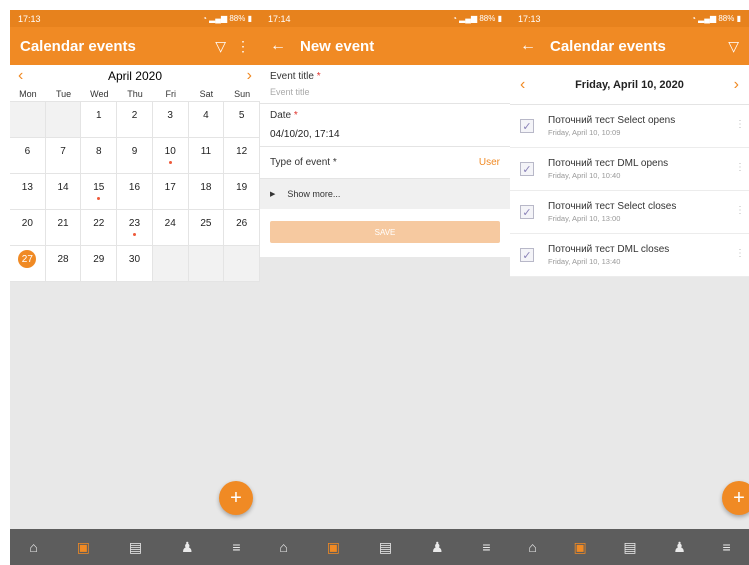 The height and width of the screenshot is (565, 749). What do you see at coordinates (726, 18) in the screenshot?
I see `battery-level: 88%` at bounding box center [726, 18].